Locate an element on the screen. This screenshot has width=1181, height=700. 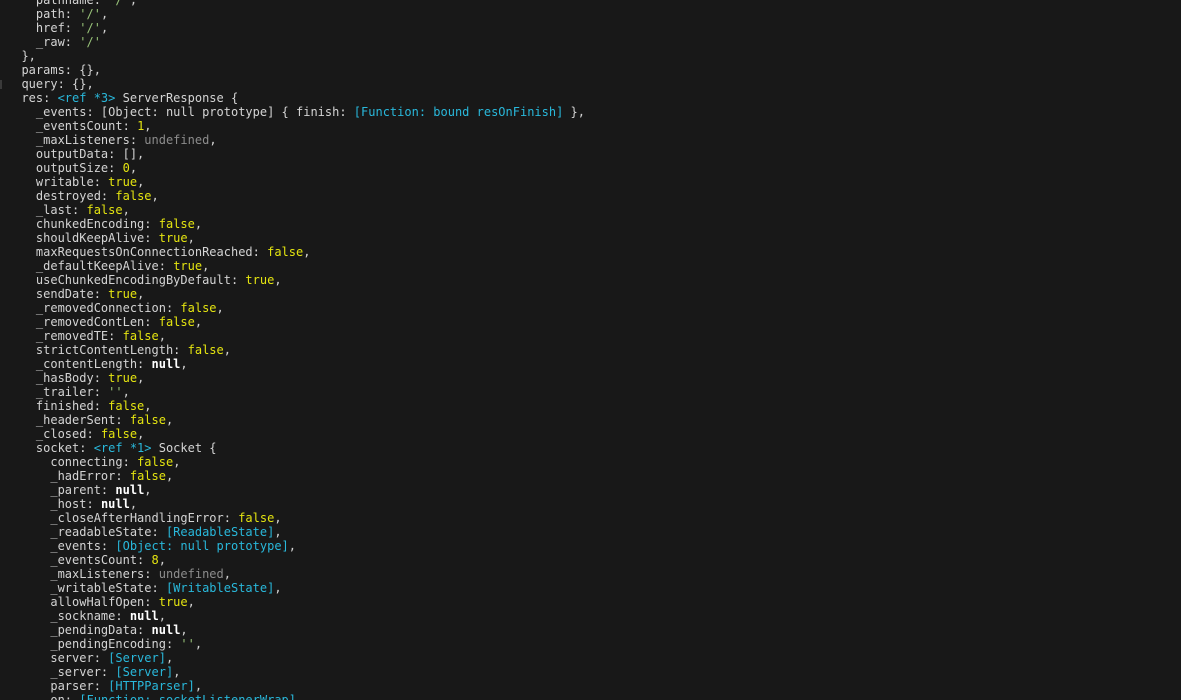
terminal-line: _server: [Server], is located at coordinates (296, 672).